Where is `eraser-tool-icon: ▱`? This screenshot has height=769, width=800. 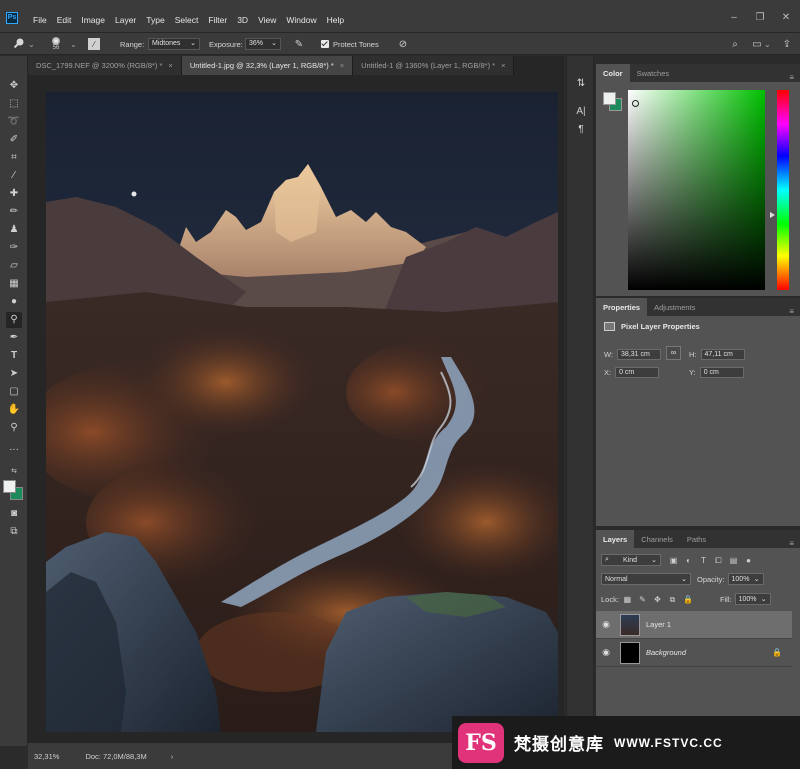 eraser-tool-icon: ▱ is located at coordinates (14, 266).